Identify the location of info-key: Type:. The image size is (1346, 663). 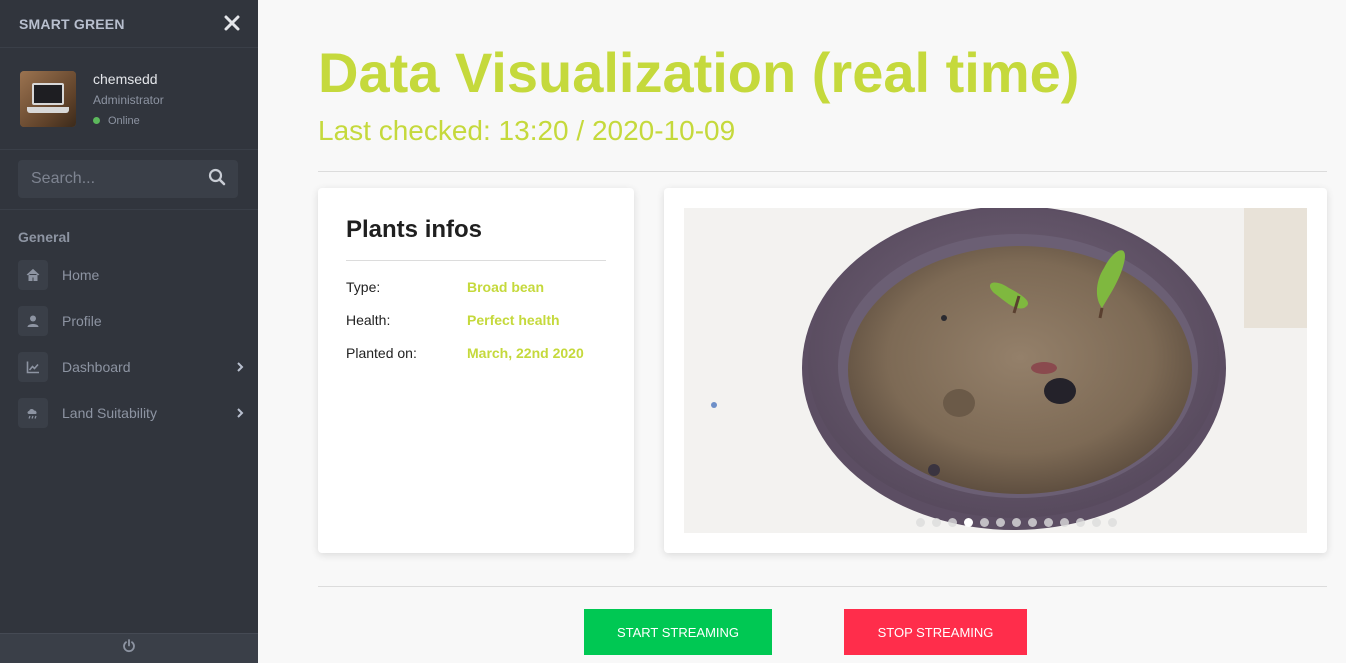
(363, 287).